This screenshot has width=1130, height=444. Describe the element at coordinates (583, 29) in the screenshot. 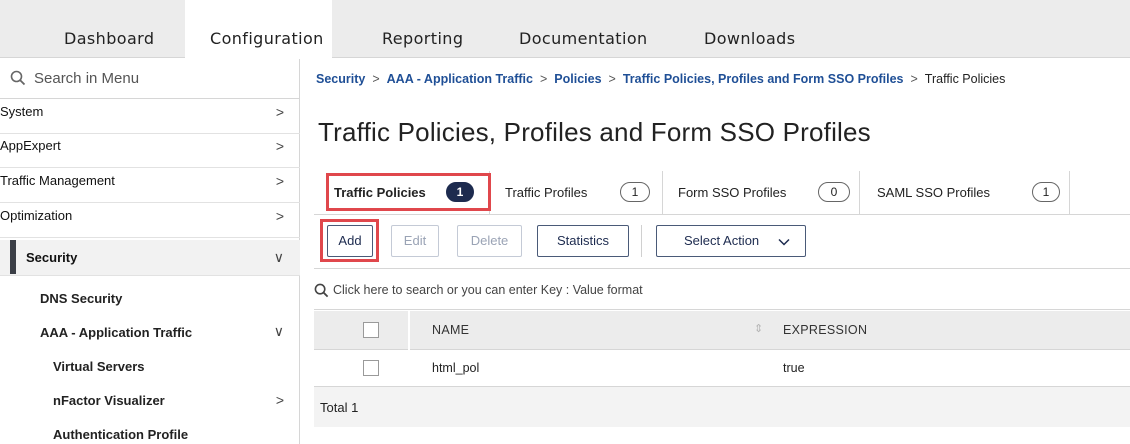

I see `tab-documentation: Documentation` at that location.